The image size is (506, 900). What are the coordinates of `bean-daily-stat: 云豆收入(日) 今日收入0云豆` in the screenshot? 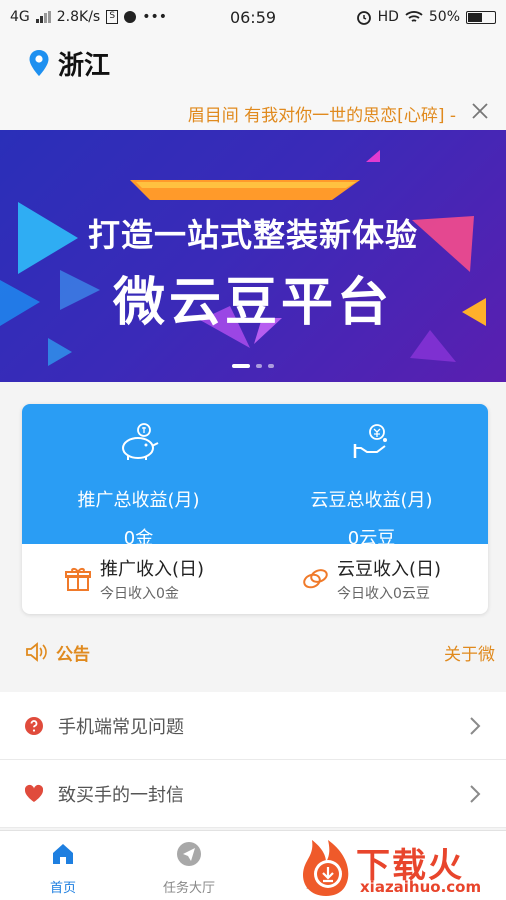 It's located at (369, 579).